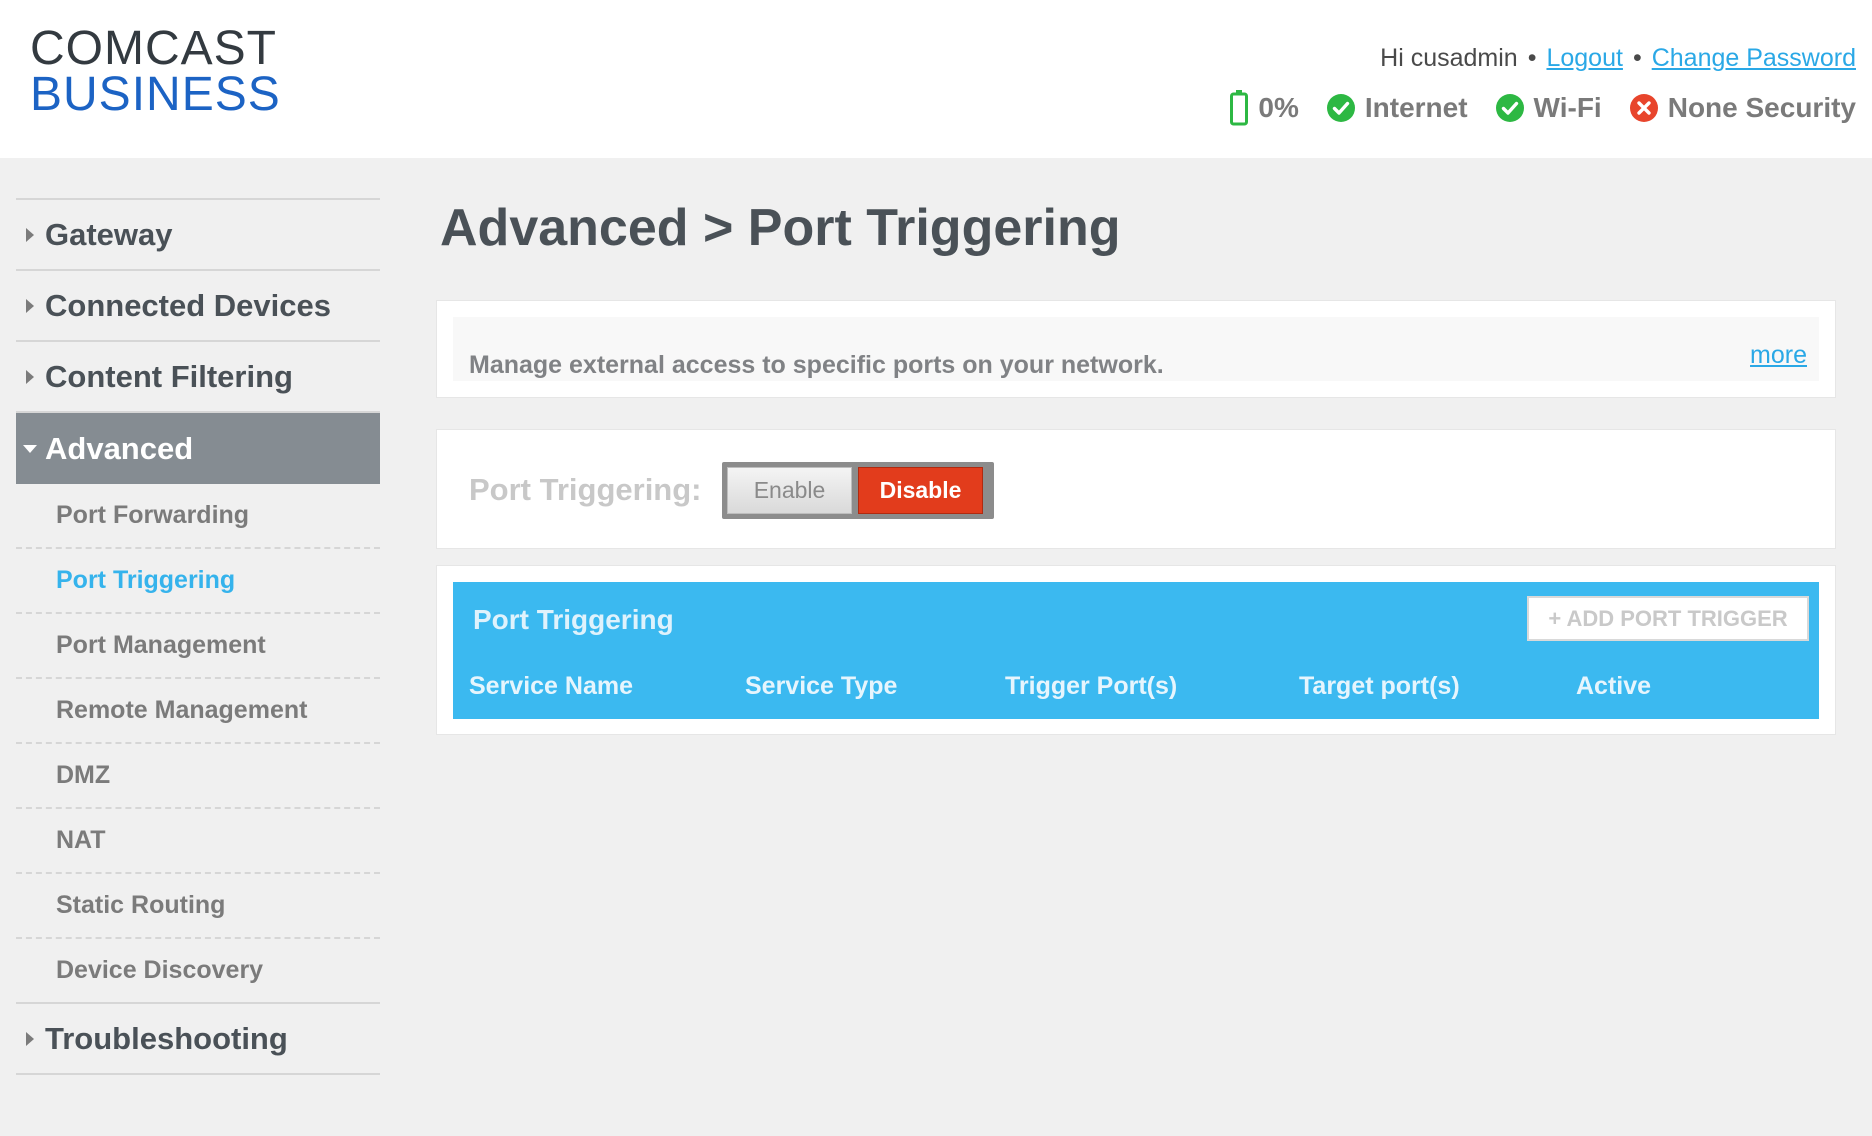 The width and height of the screenshot is (1872, 1136). What do you see at coordinates (1278, 107) in the screenshot?
I see `battery-label: 0%` at bounding box center [1278, 107].